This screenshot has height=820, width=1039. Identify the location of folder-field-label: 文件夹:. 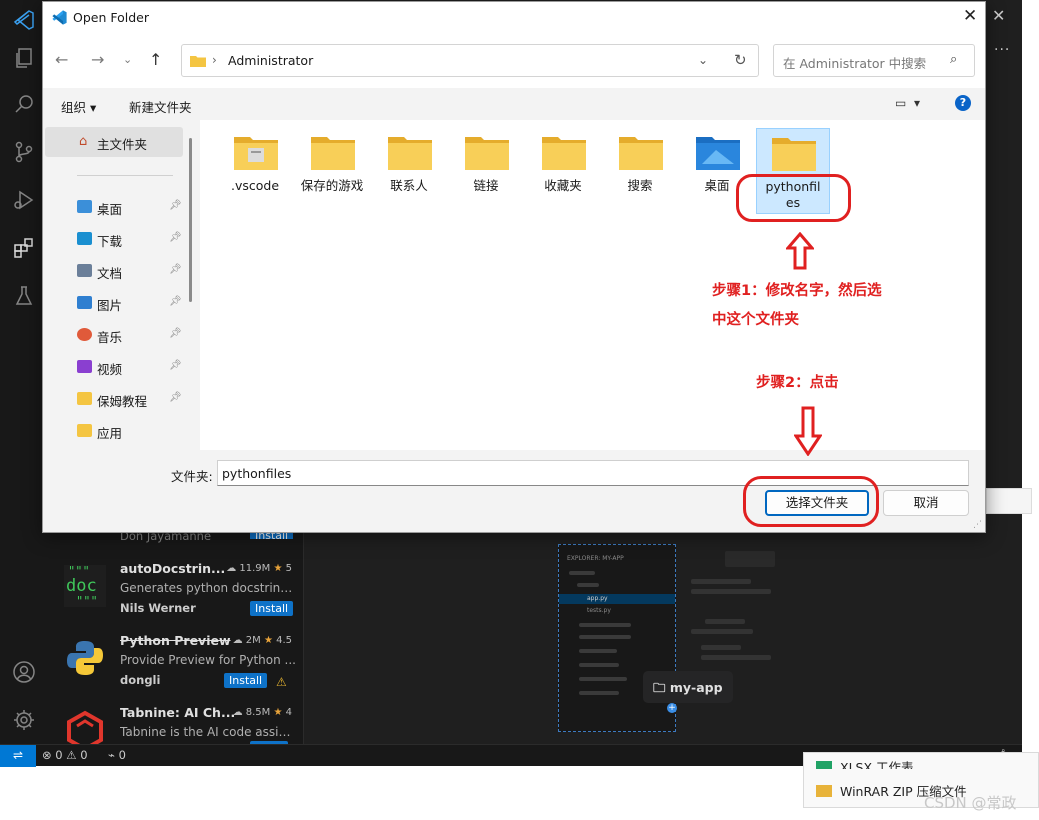
(192, 476).